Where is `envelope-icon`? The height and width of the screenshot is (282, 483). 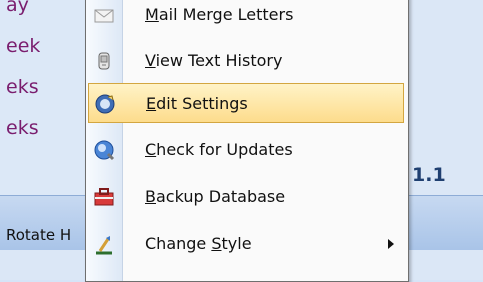 envelope-icon is located at coordinates (104, 15).